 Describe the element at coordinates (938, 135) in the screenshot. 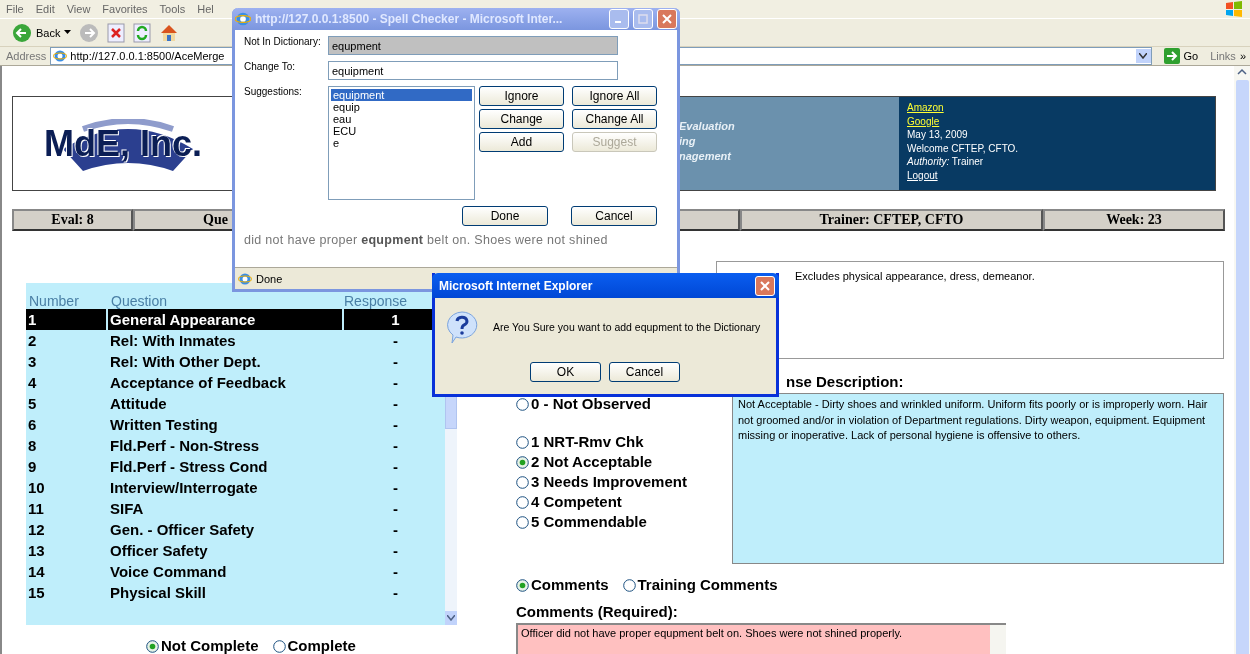

I see `date-text: May 13, 2009` at that location.